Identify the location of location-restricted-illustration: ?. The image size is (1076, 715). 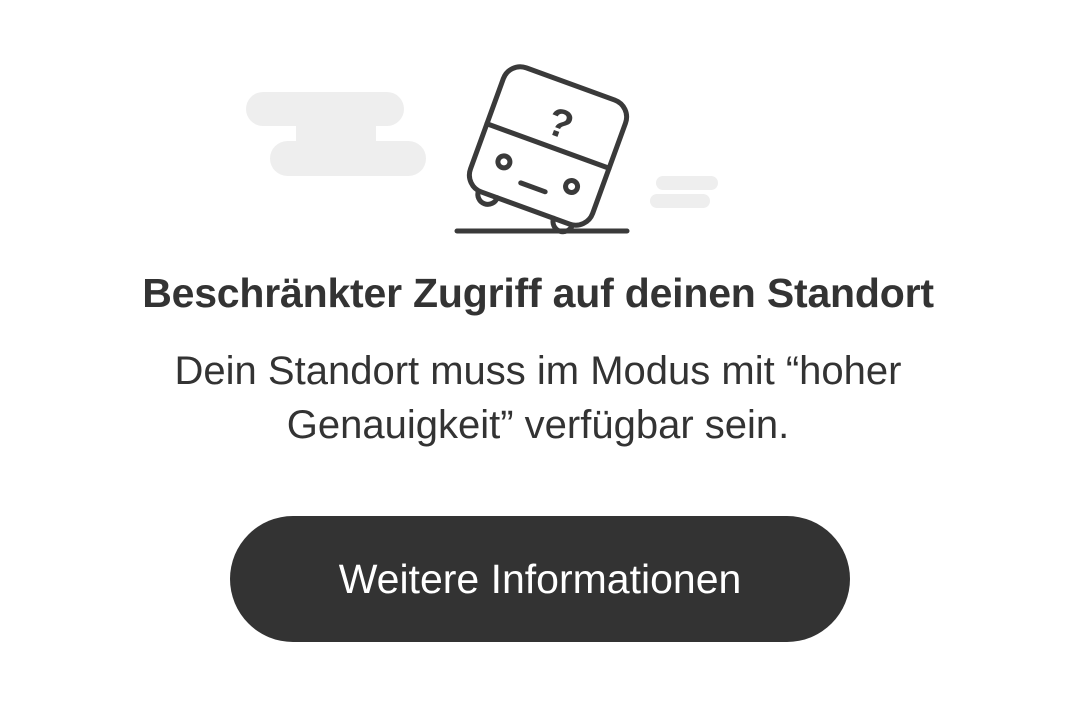
(482, 149).